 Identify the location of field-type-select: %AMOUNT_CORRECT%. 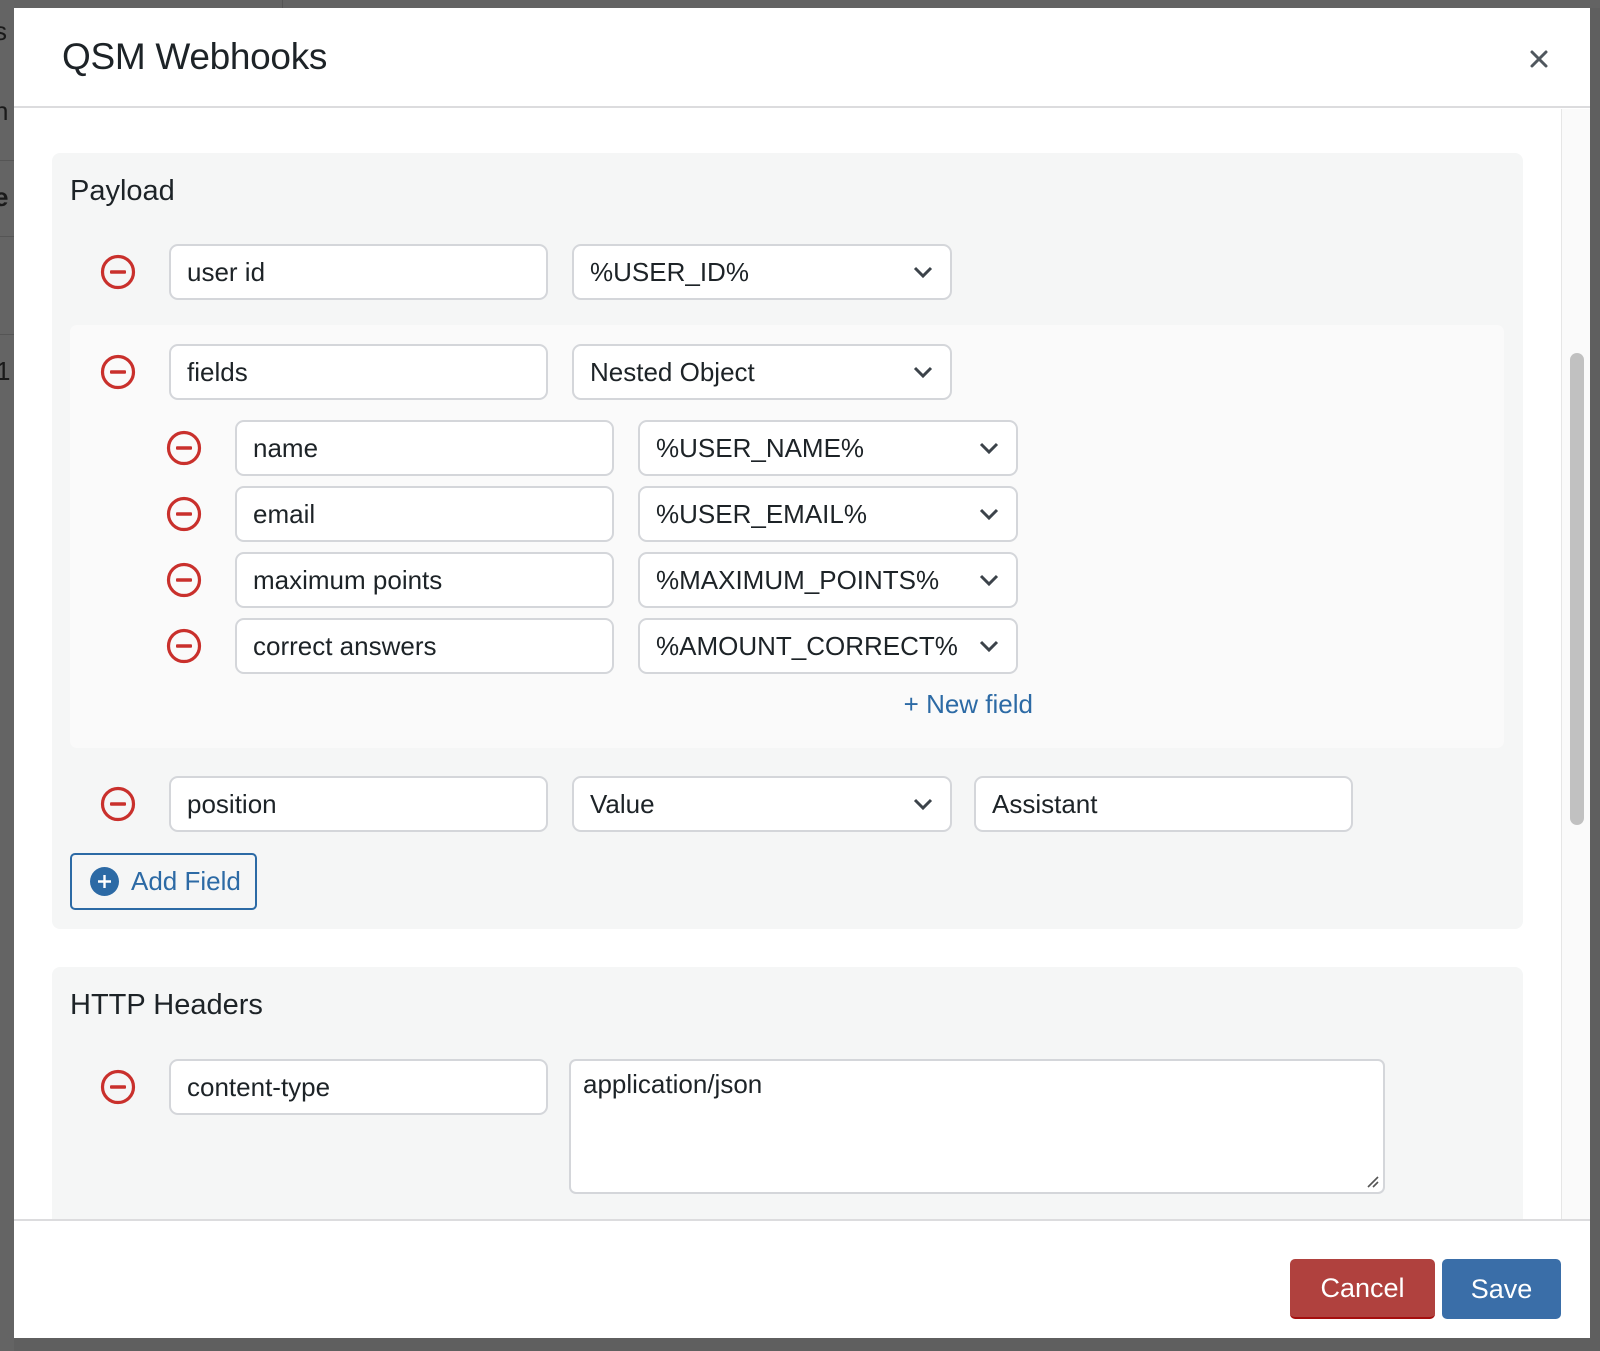
(828, 646).